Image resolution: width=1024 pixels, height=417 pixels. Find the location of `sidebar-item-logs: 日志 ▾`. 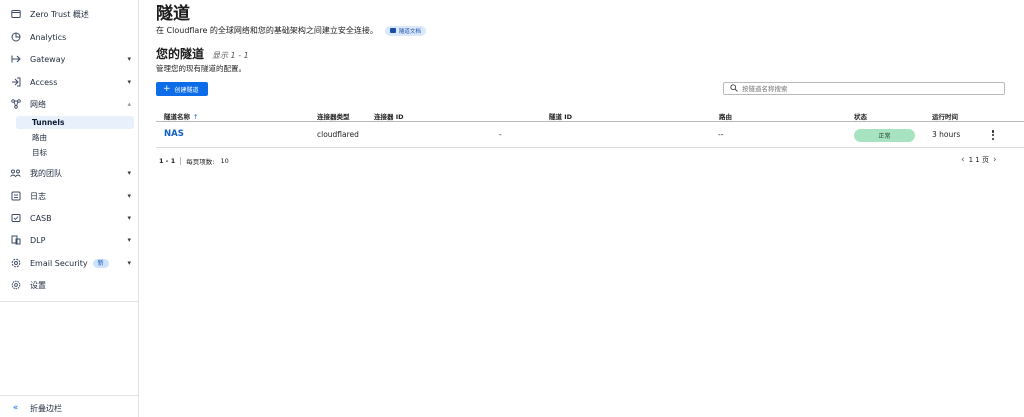

sidebar-item-logs: 日志 ▾ is located at coordinates (69, 196).